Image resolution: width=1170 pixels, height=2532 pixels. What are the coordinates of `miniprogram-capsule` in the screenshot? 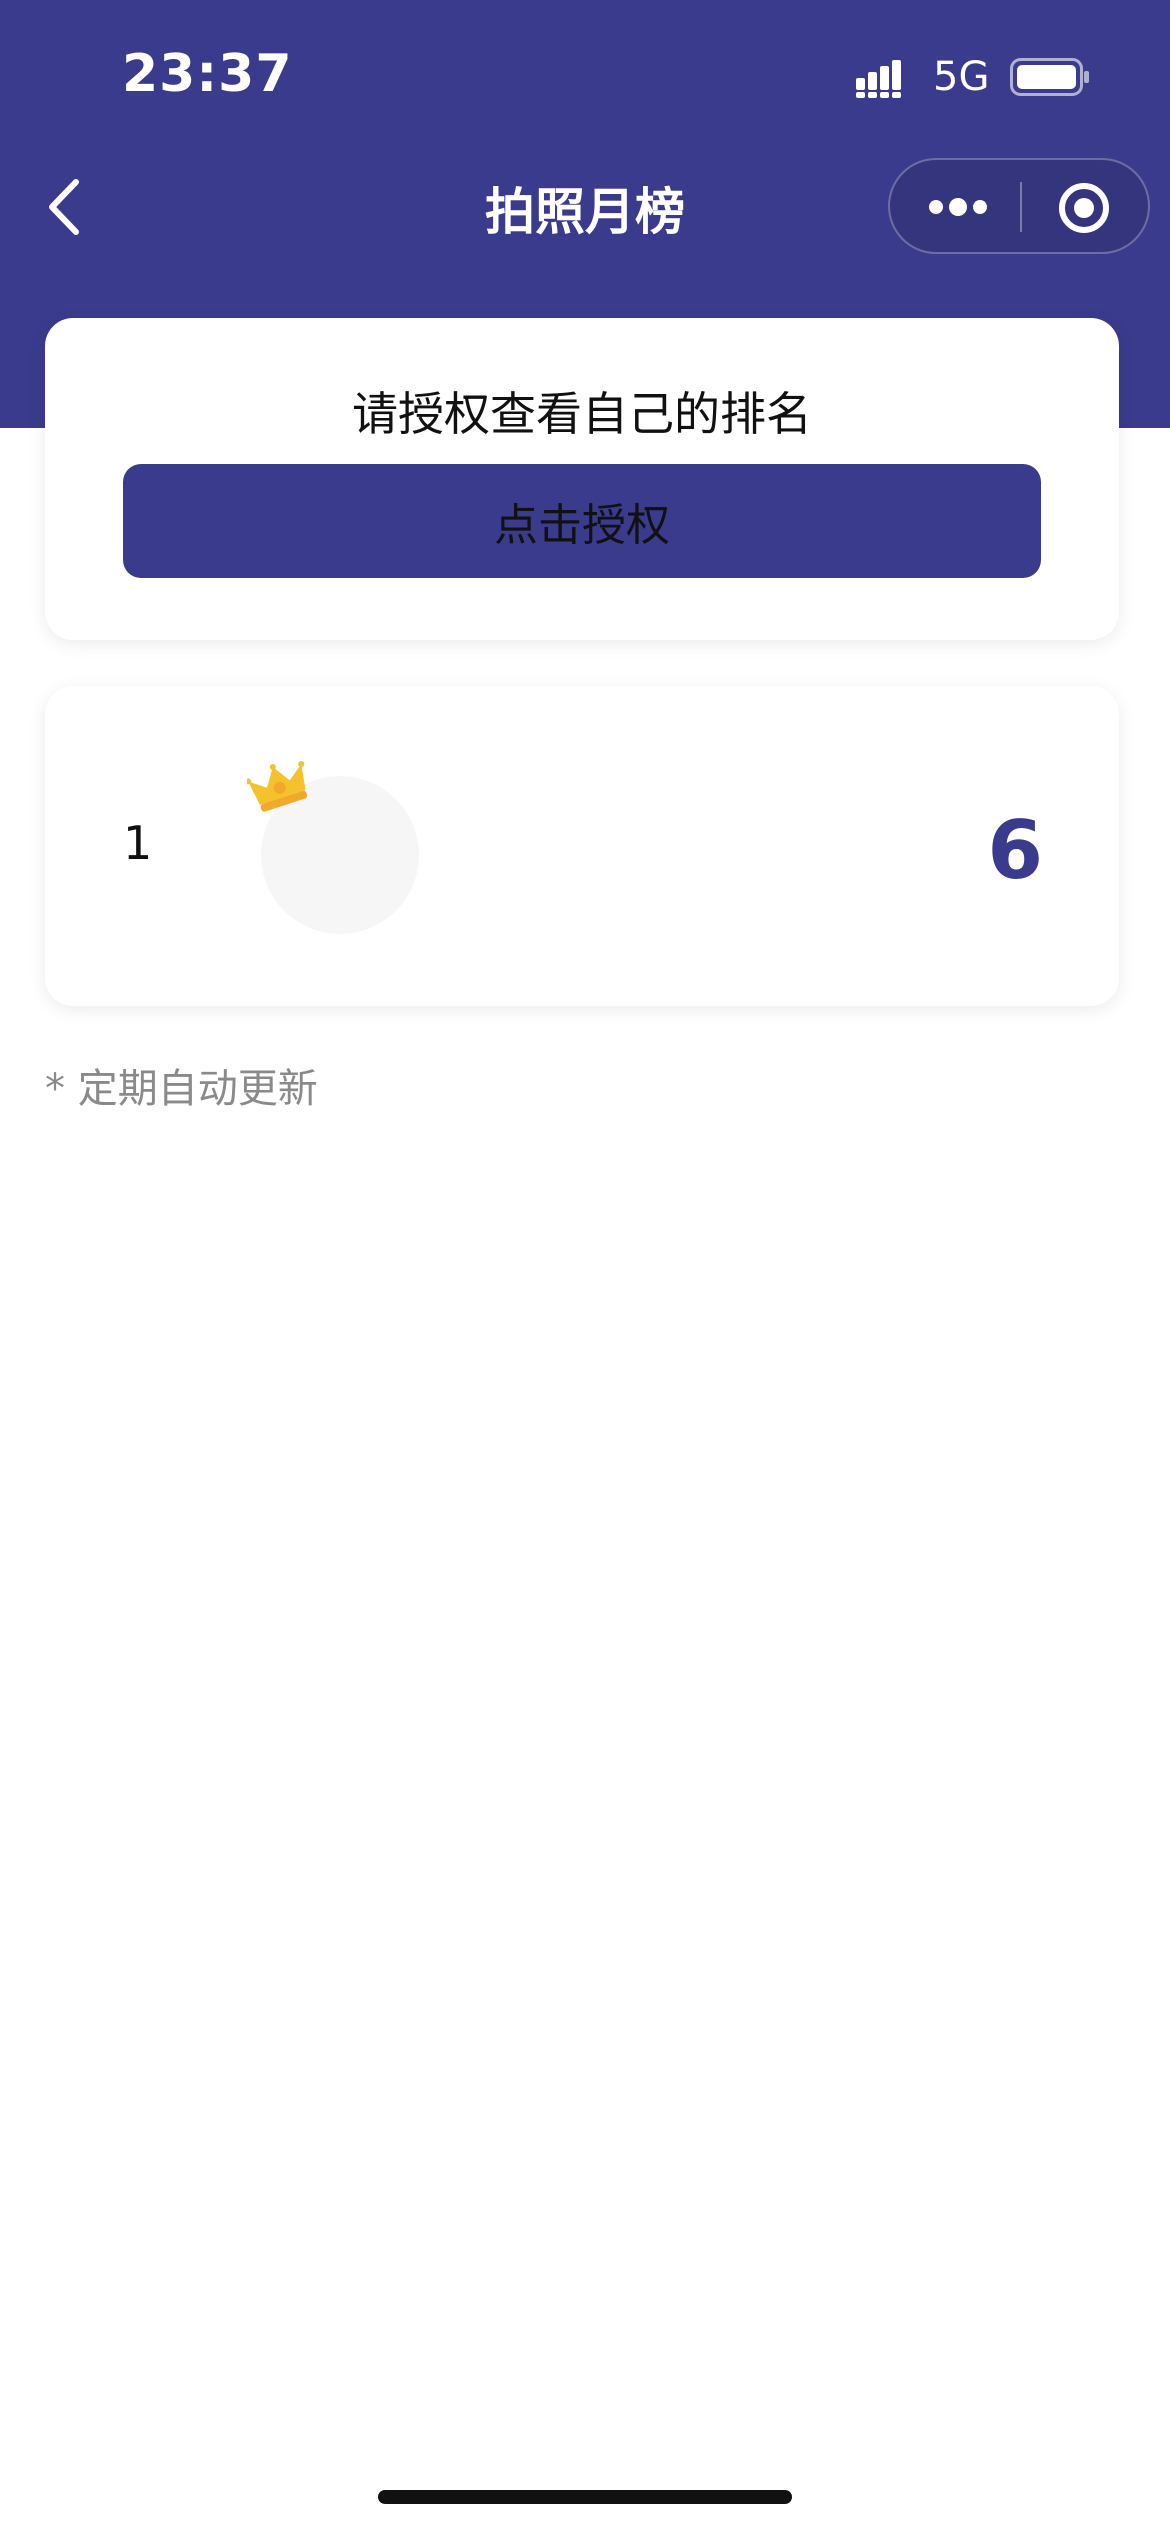 It's located at (1019, 206).